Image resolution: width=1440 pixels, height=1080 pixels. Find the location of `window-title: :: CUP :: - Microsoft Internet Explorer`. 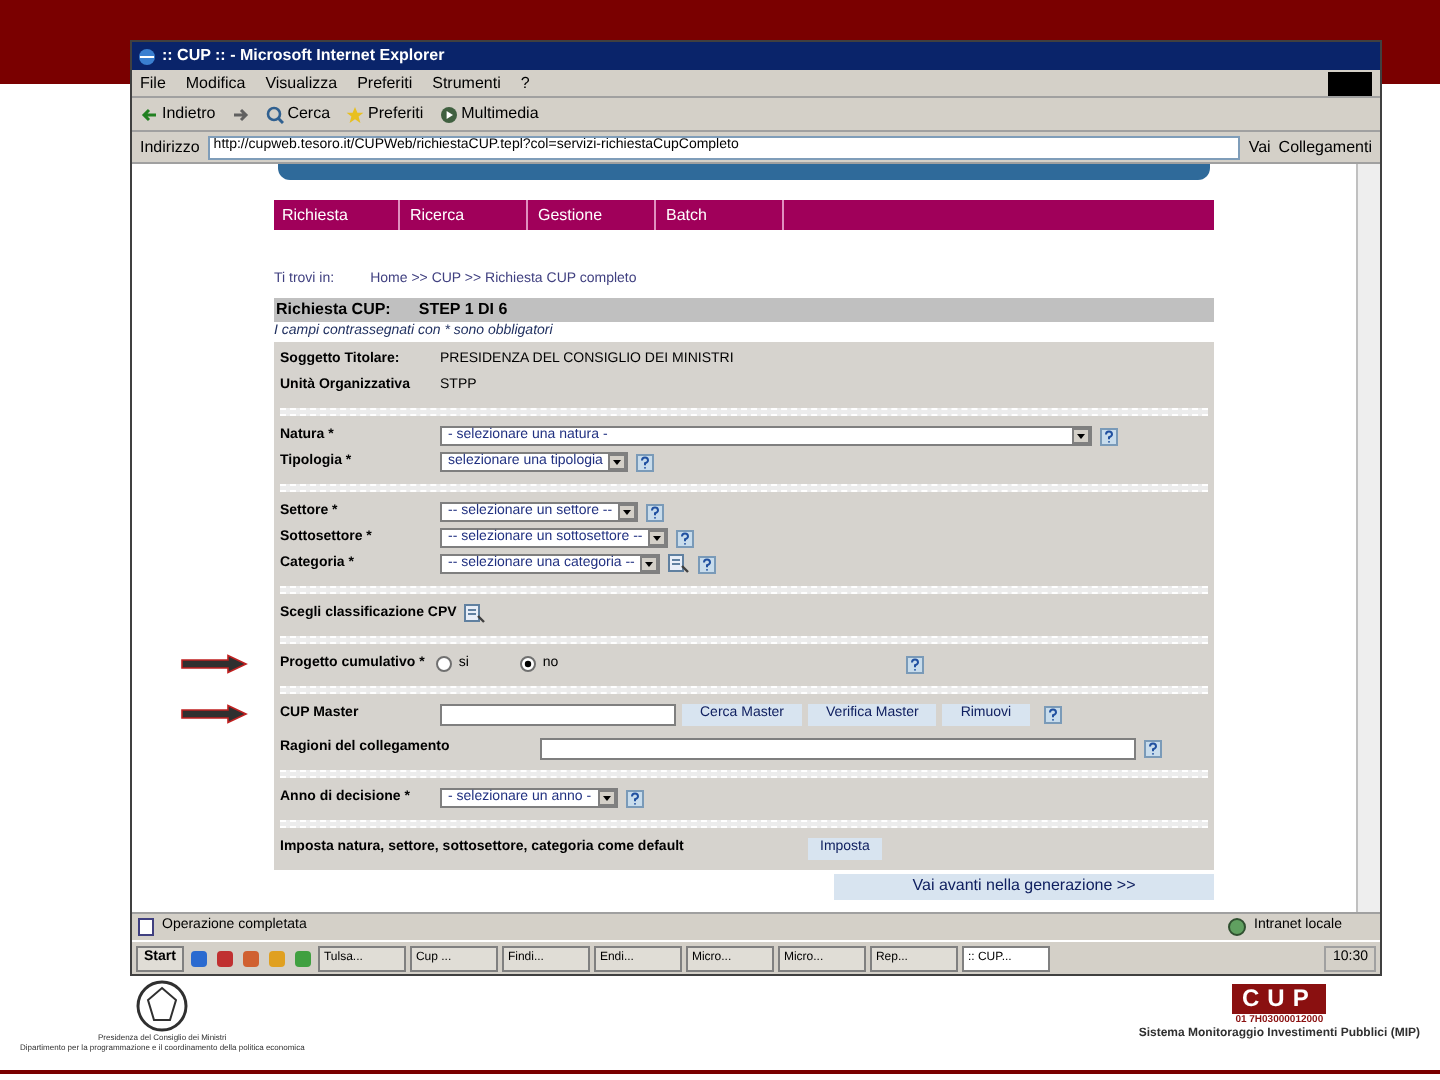

window-title: :: CUP :: - Microsoft Internet Explorer is located at coordinates (303, 56).